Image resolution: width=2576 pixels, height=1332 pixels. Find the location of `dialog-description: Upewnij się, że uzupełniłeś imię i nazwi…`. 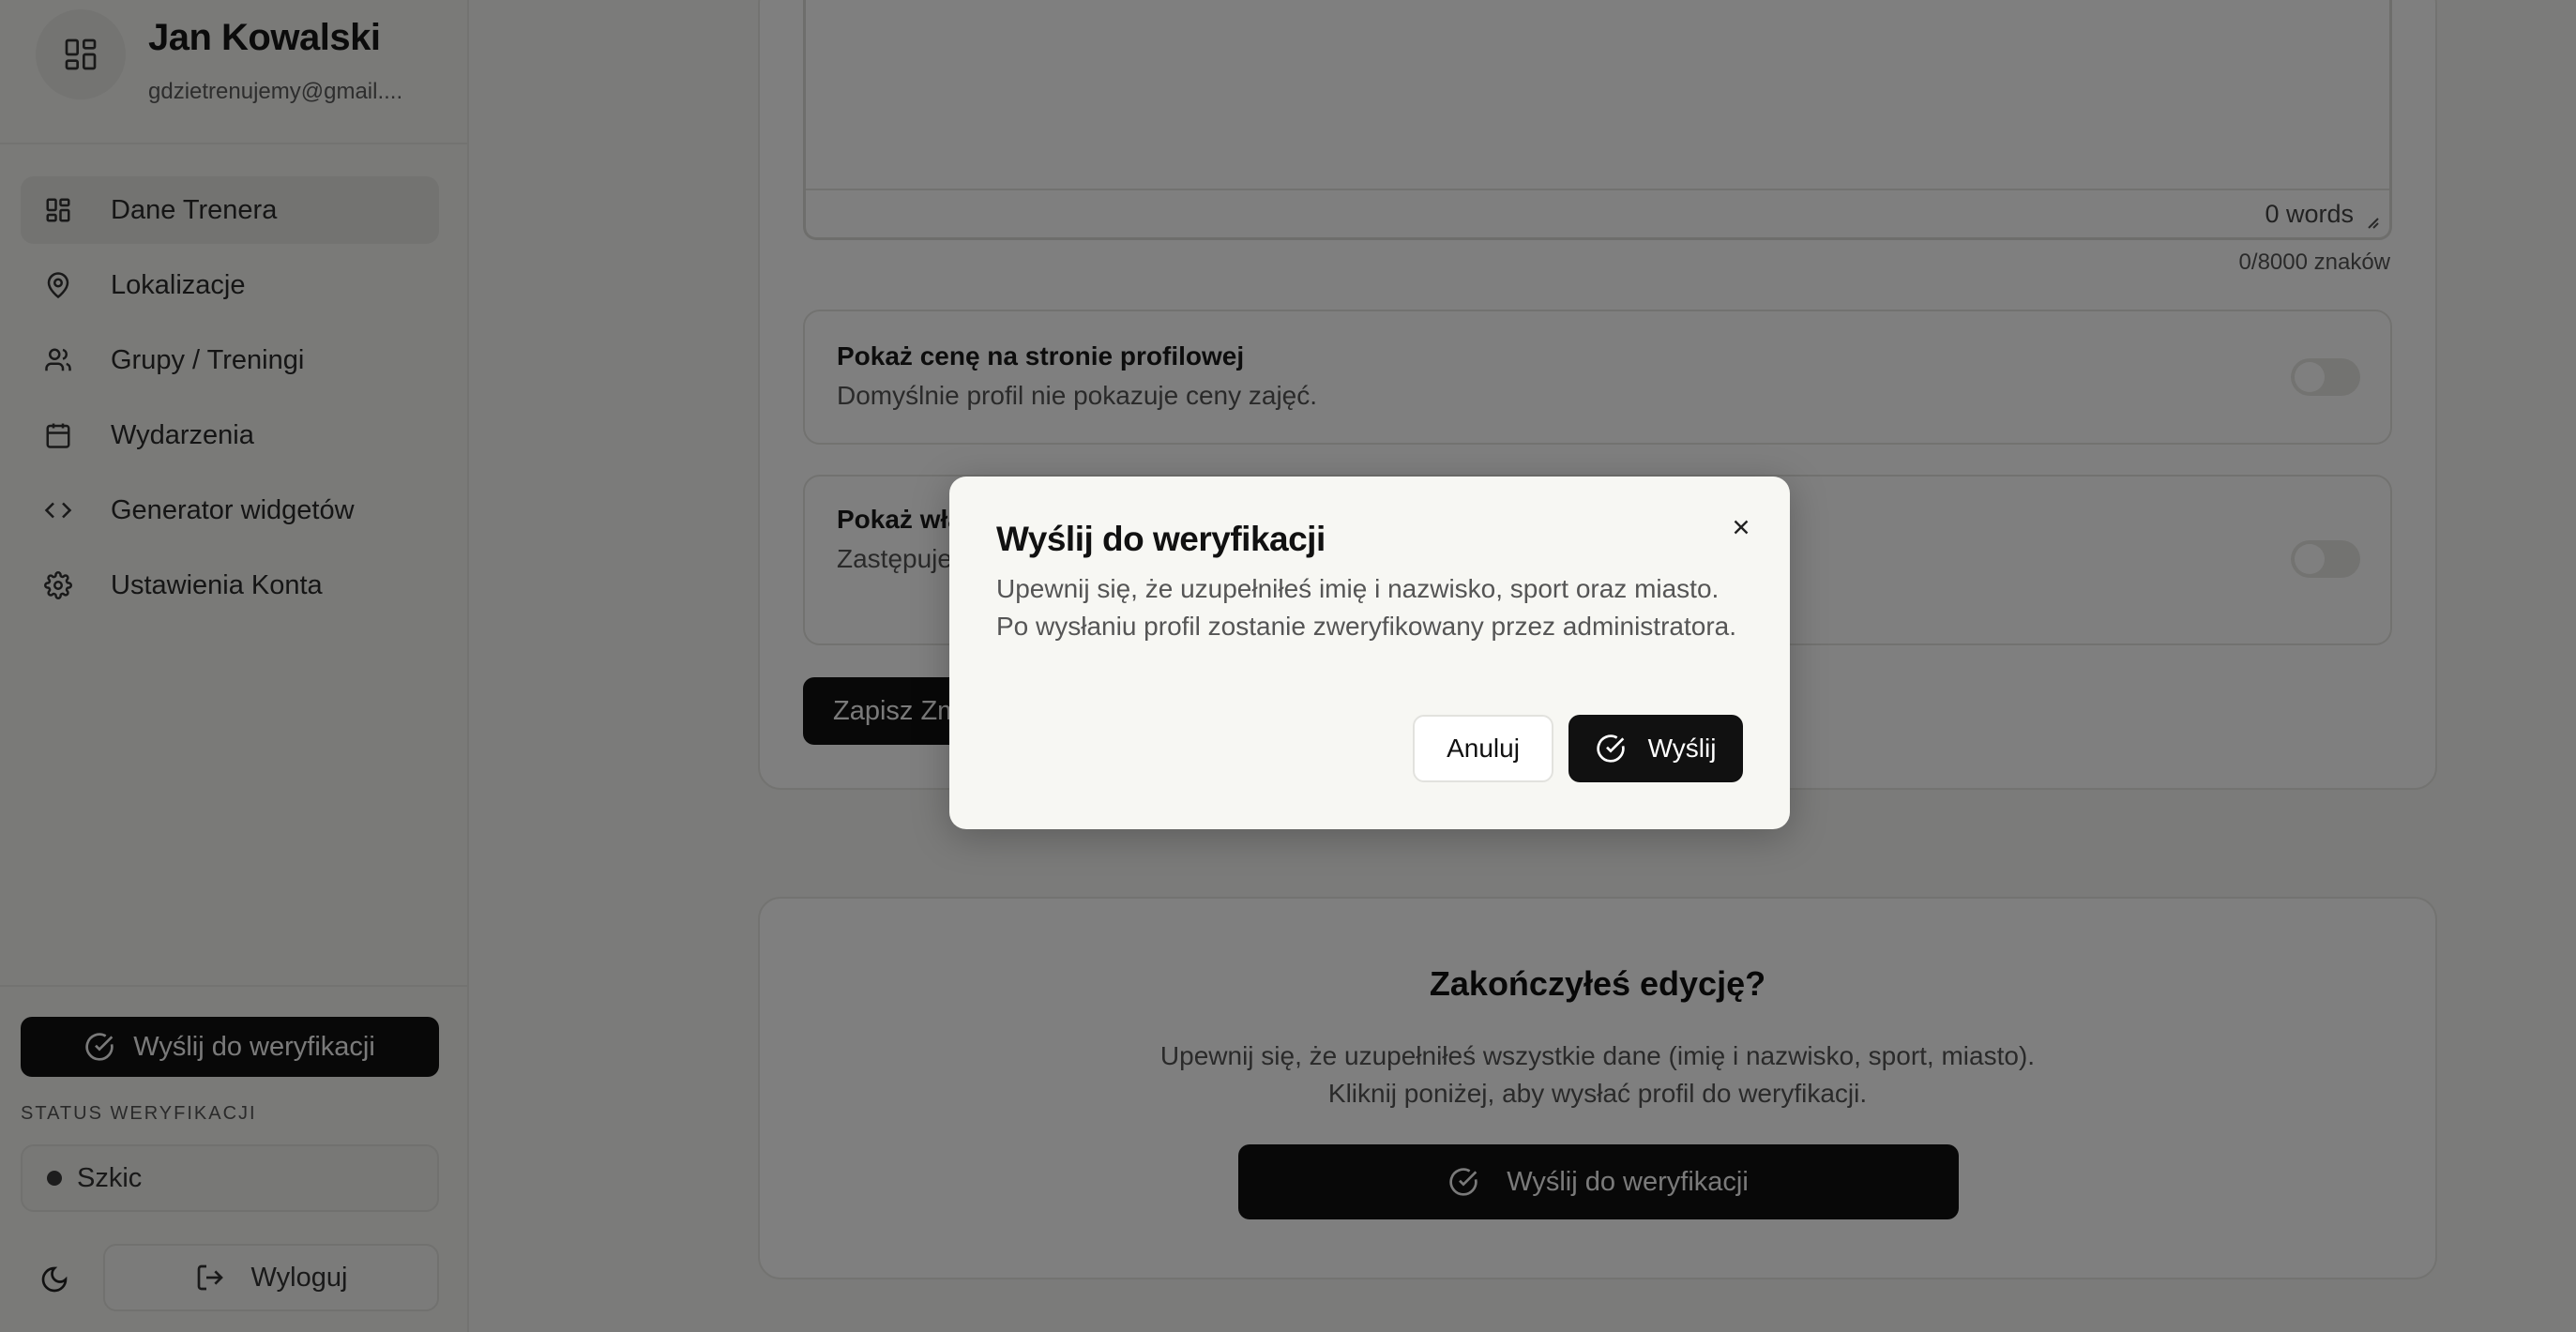

dialog-description: Upewnij się, że uzupełniłeś imię i nazwi… is located at coordinates (1366, 607).